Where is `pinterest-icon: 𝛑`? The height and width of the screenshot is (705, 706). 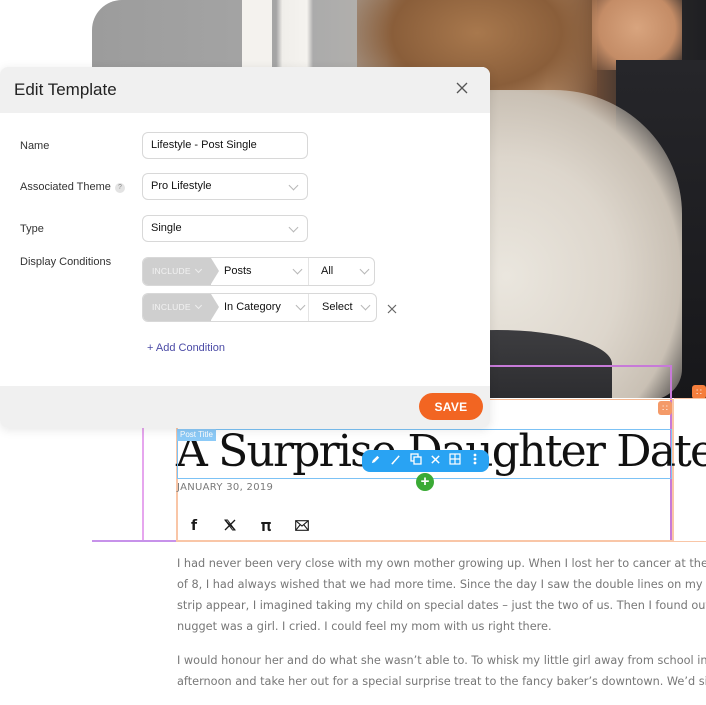
pinterest-icon: 𝛑 is located at coordinates (266, 526).